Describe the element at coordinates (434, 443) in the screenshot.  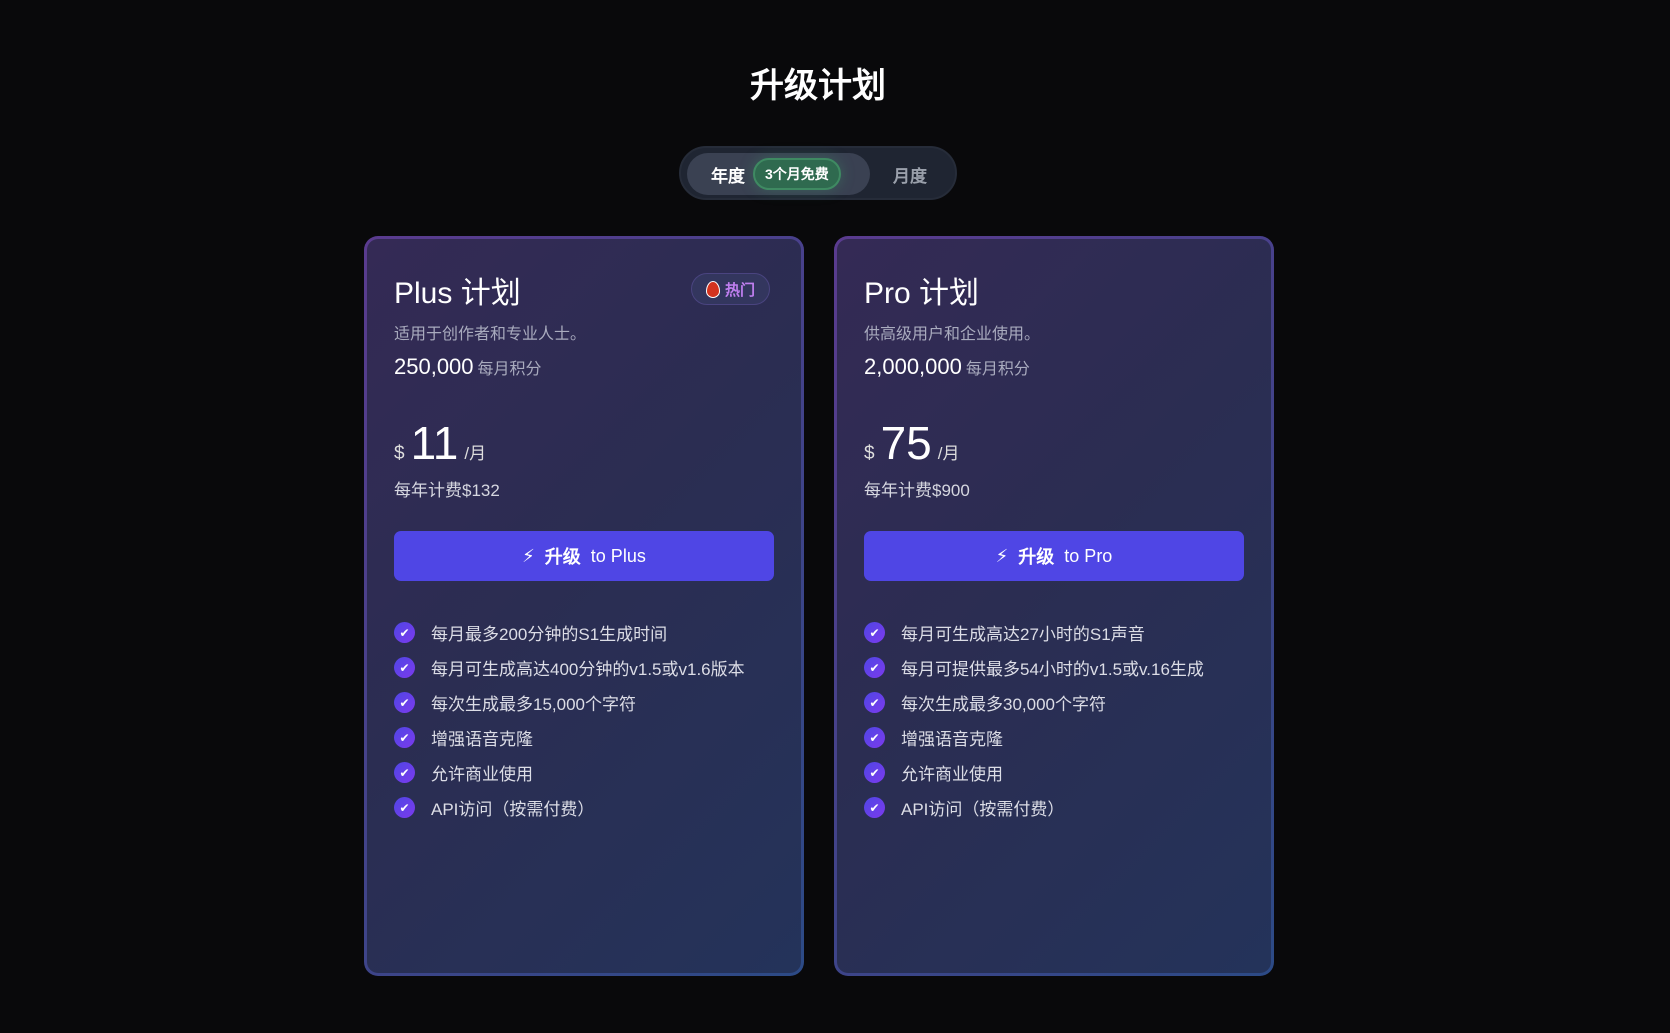
I see `price-amount: 11` at that location.